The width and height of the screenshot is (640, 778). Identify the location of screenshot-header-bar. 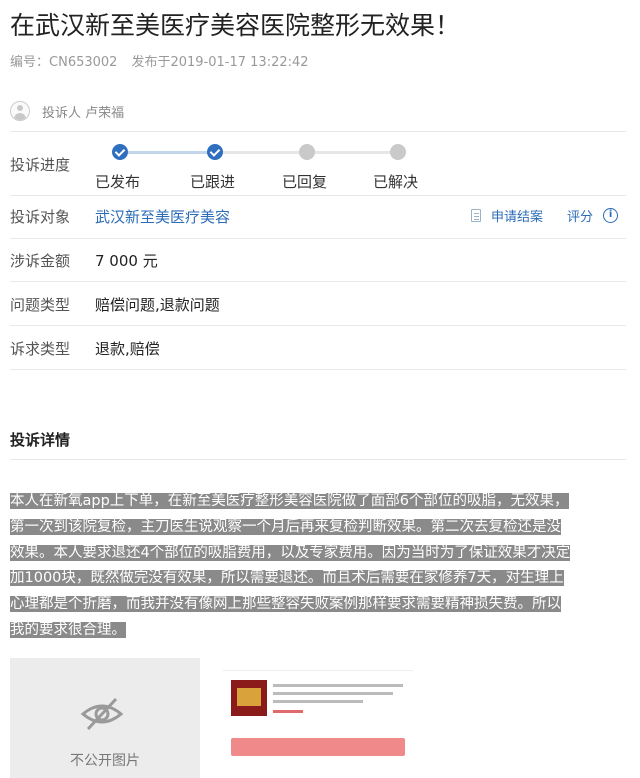
(318, 664).